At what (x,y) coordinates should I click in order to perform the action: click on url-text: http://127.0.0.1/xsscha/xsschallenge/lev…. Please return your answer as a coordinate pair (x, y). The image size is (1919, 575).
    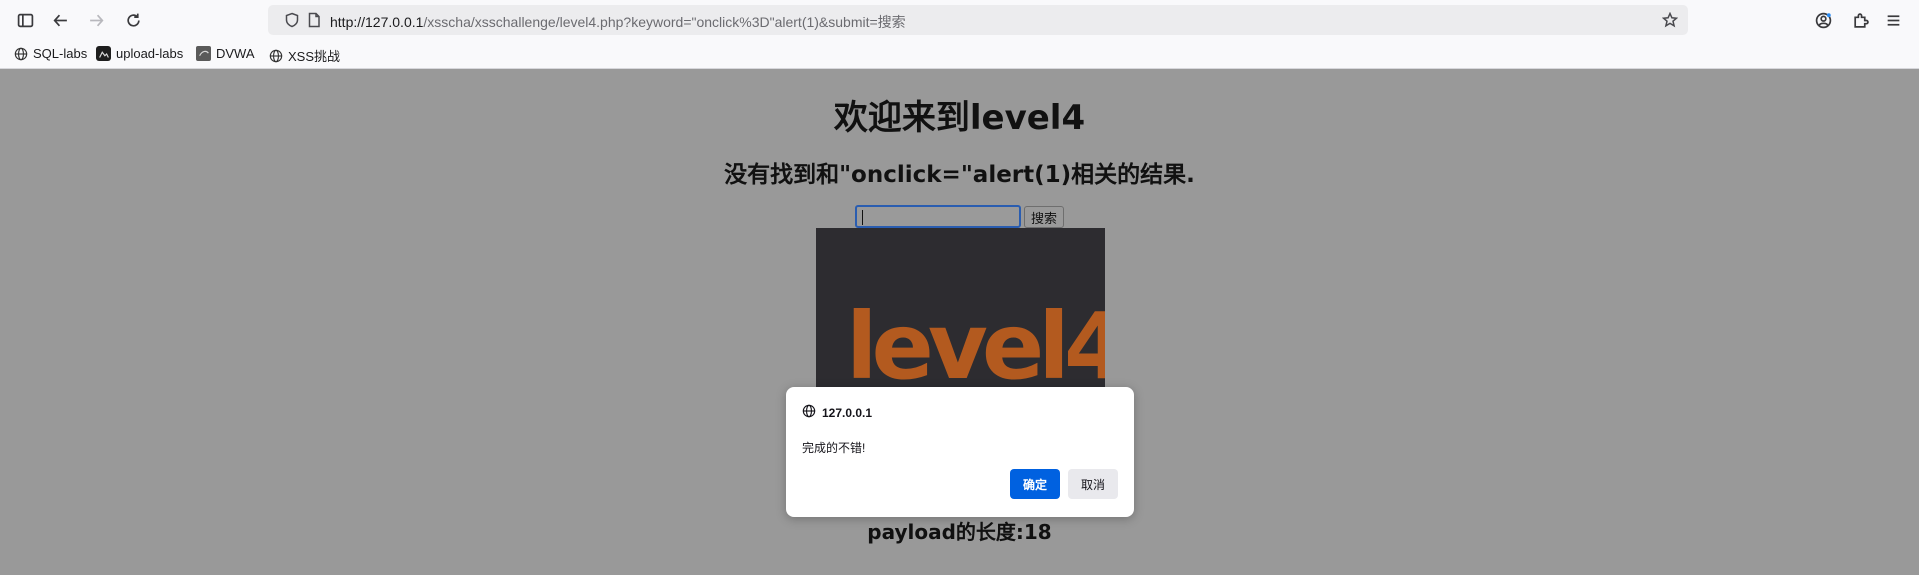
    Looking at the image, I should click on (618, 22).